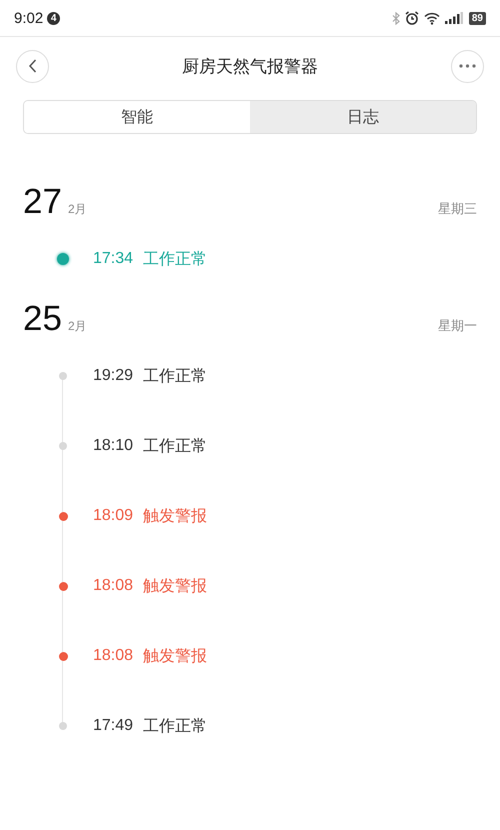 The height and width of the screenshot is (830, 500). I want to click on page-title: 厨房天然气报警器, so click(250, 67).